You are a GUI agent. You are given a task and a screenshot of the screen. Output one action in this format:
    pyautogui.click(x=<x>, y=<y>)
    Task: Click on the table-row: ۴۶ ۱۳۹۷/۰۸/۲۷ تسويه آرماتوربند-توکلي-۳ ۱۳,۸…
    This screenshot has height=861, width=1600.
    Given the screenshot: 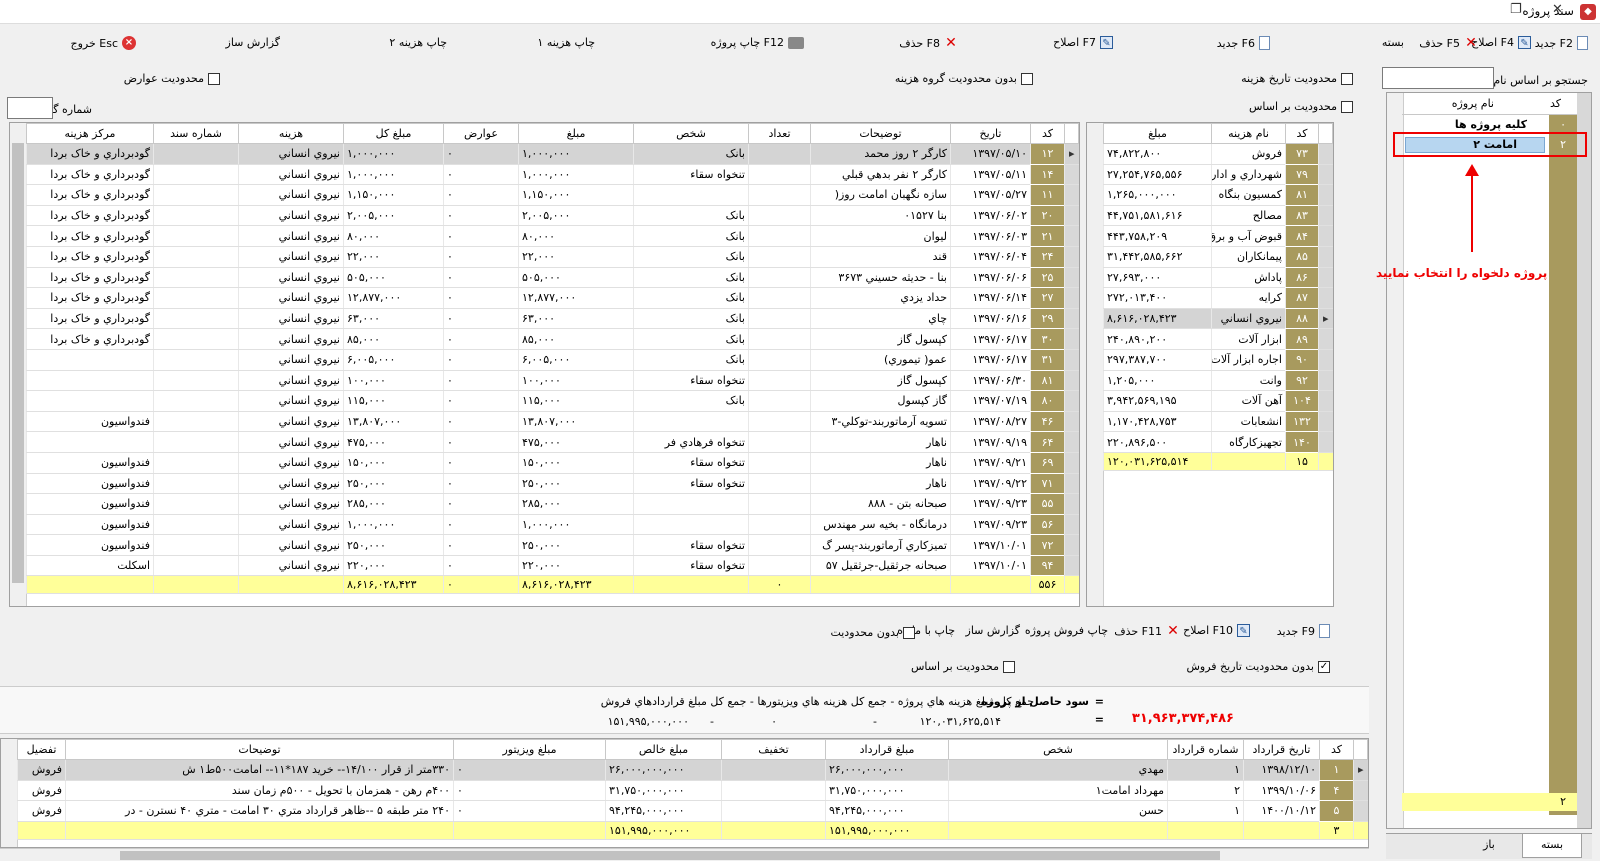 What is the action you would take?
    pyautogui.click(x=552, y=422)
    